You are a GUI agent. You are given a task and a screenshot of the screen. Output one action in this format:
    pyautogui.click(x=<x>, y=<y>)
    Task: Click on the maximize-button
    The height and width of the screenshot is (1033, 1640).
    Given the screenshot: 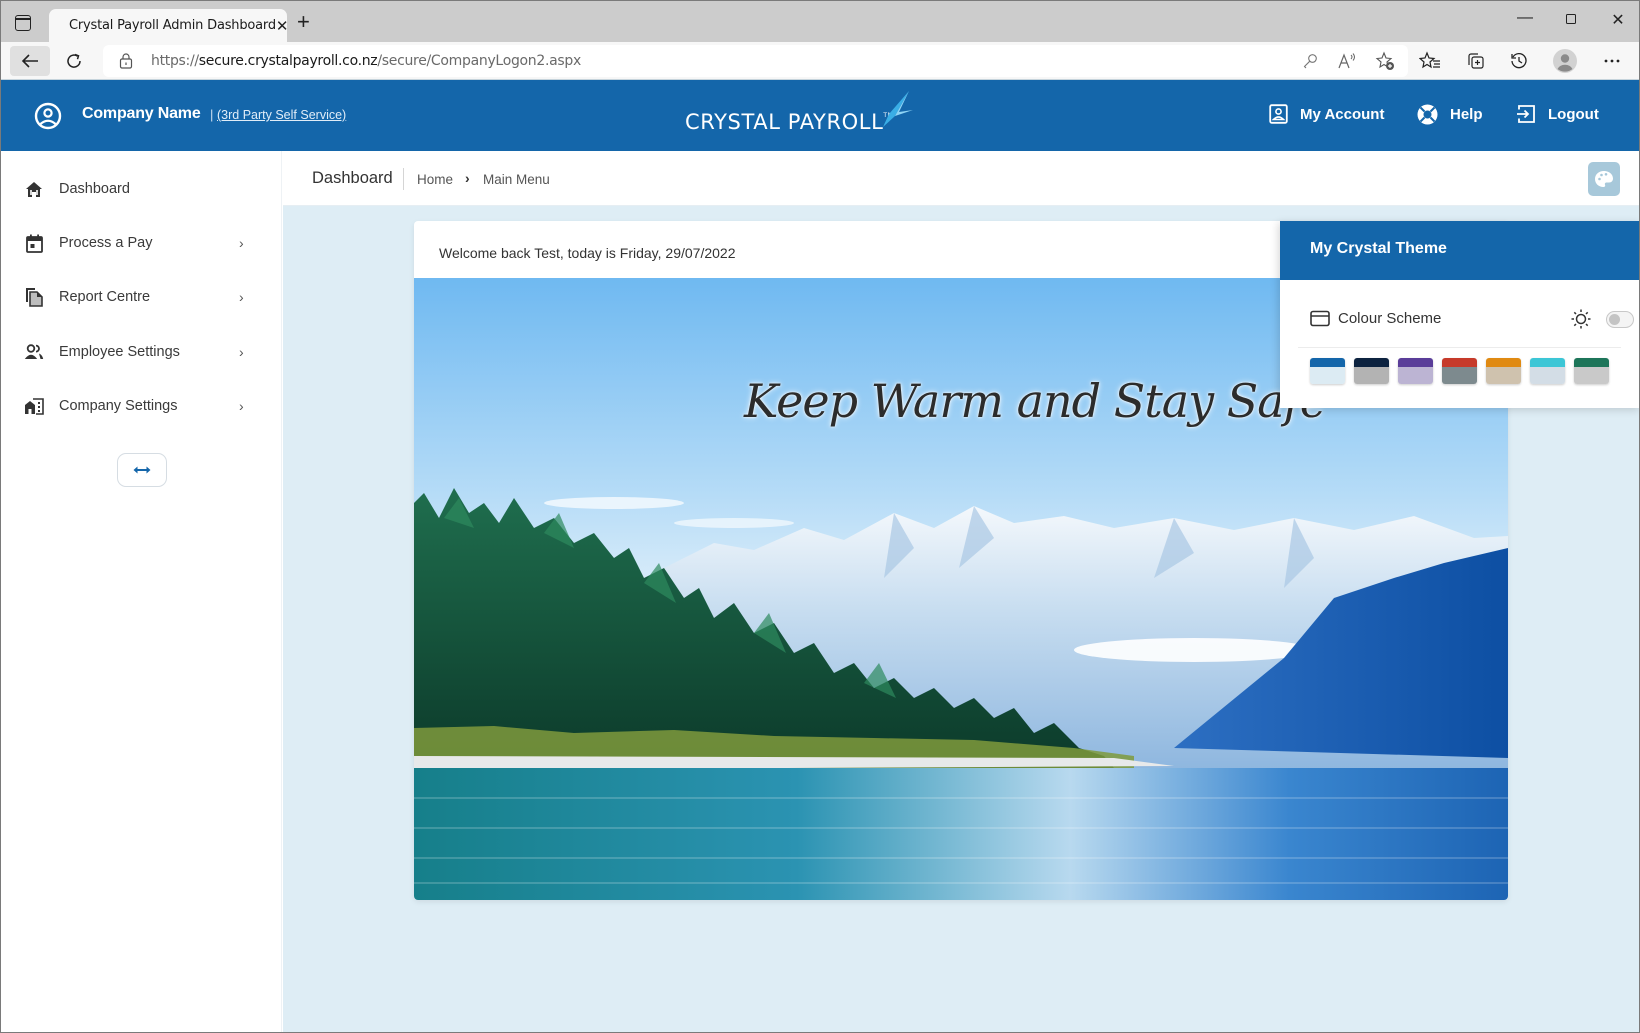 What is the action you would take?
    pyautogui.click(x=1571, y=20)
    